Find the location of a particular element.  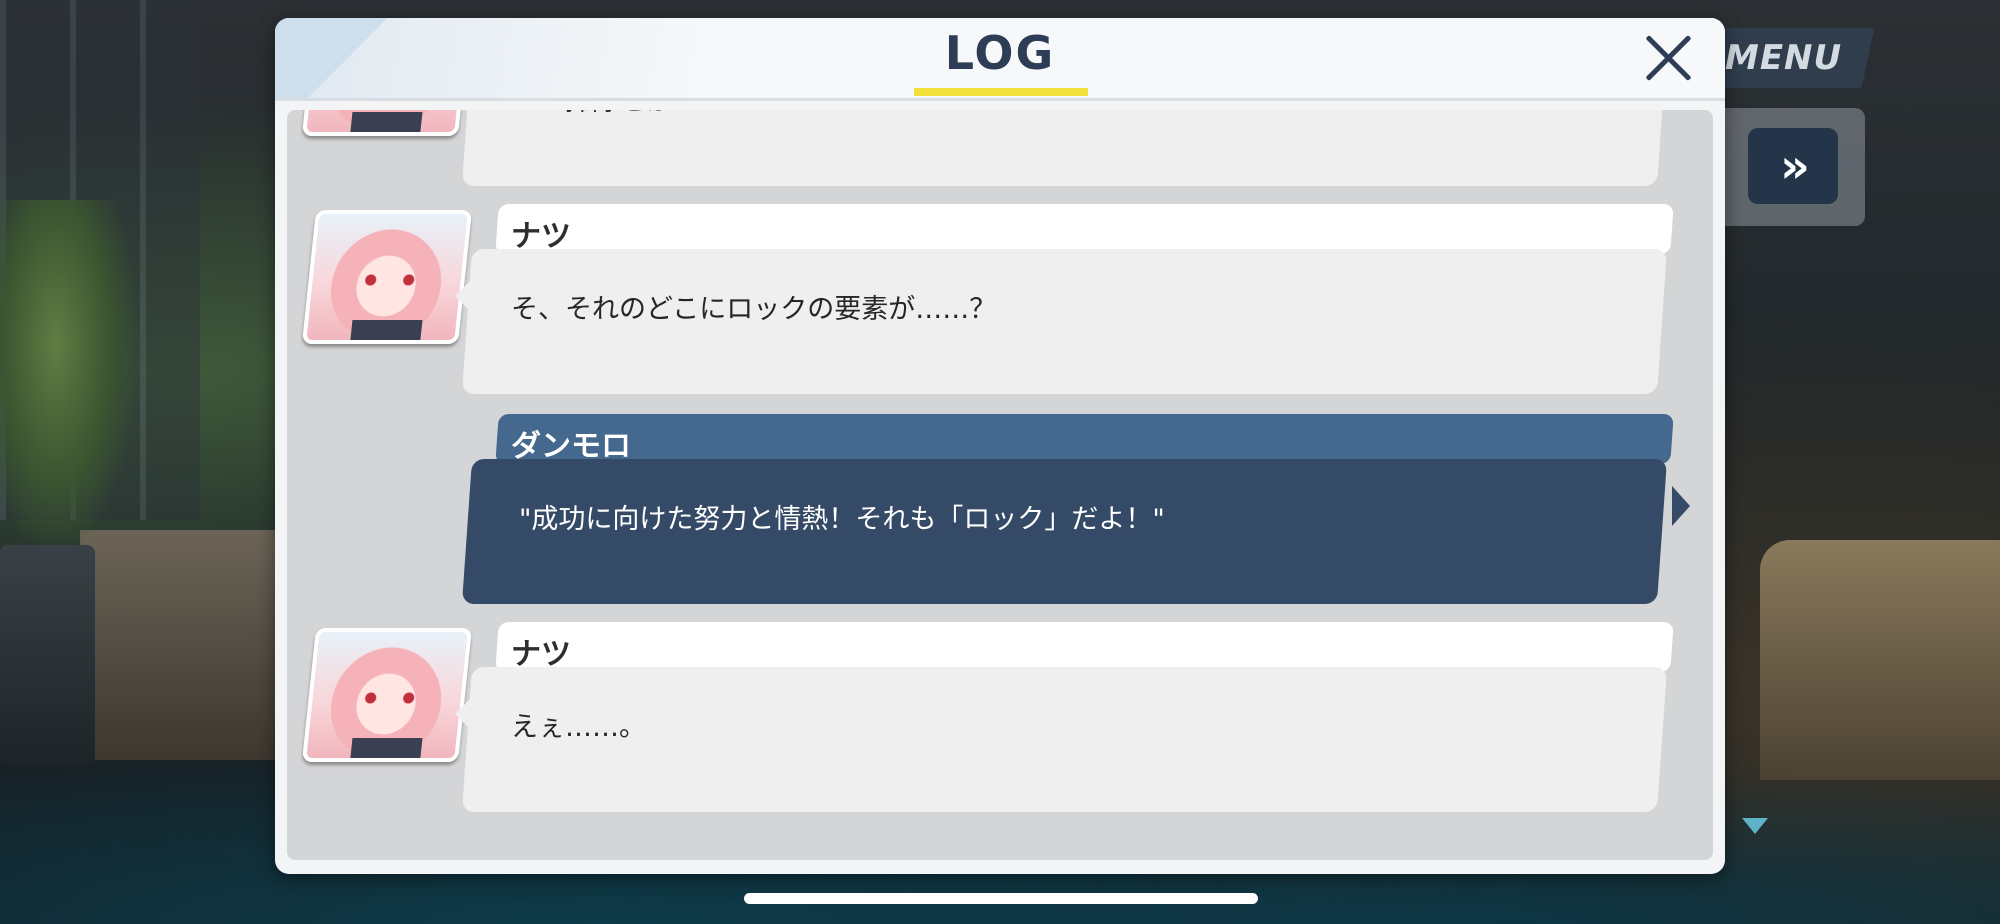

home-indicator is located at coordinates (1001, 898).